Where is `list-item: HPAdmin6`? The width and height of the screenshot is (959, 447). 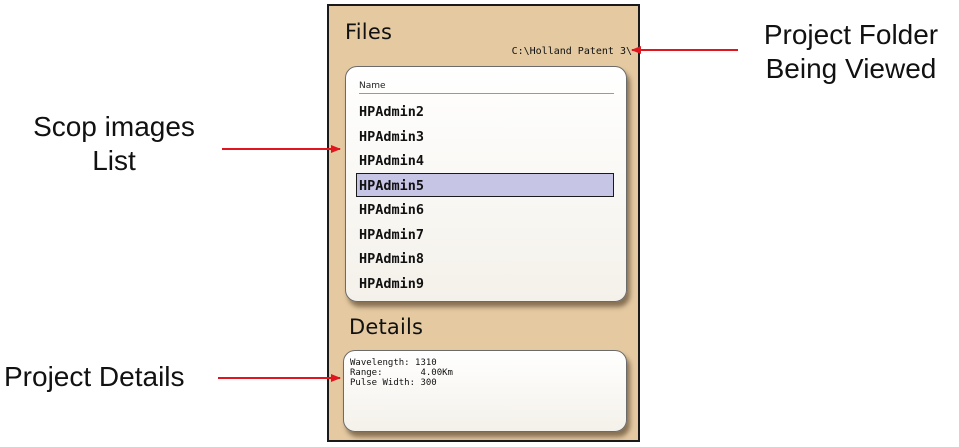 list-item: HPAdmin6 is located at coordinates (485, 209).